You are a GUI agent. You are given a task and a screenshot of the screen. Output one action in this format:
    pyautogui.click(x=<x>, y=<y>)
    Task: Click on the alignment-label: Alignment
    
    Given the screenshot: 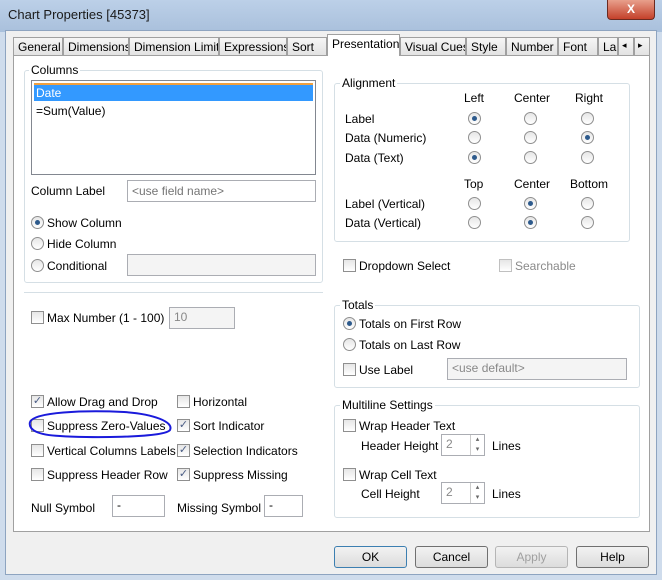 What is the action you would take?
    pyautogui.click(x=369, y=83)
    